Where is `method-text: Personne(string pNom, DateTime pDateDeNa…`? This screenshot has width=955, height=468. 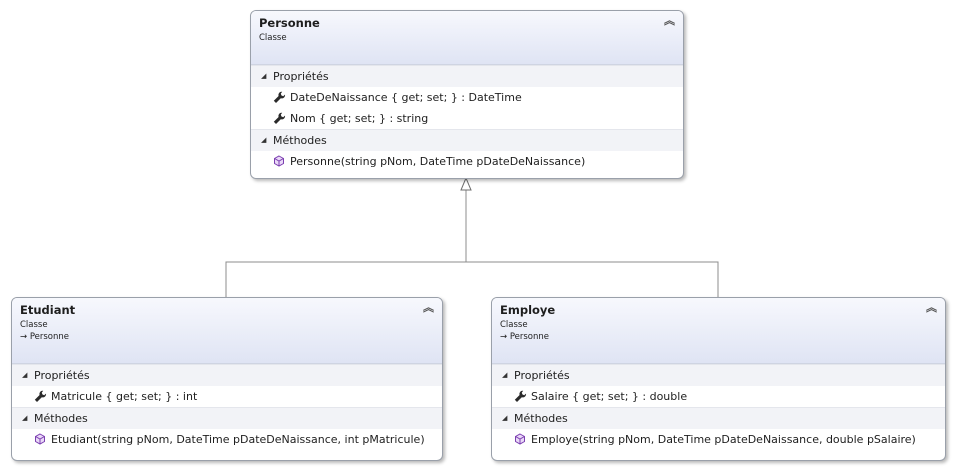
method-text: Personne(string pNom, DateTime pDateDeNa… is located at coordinates (438, 161).